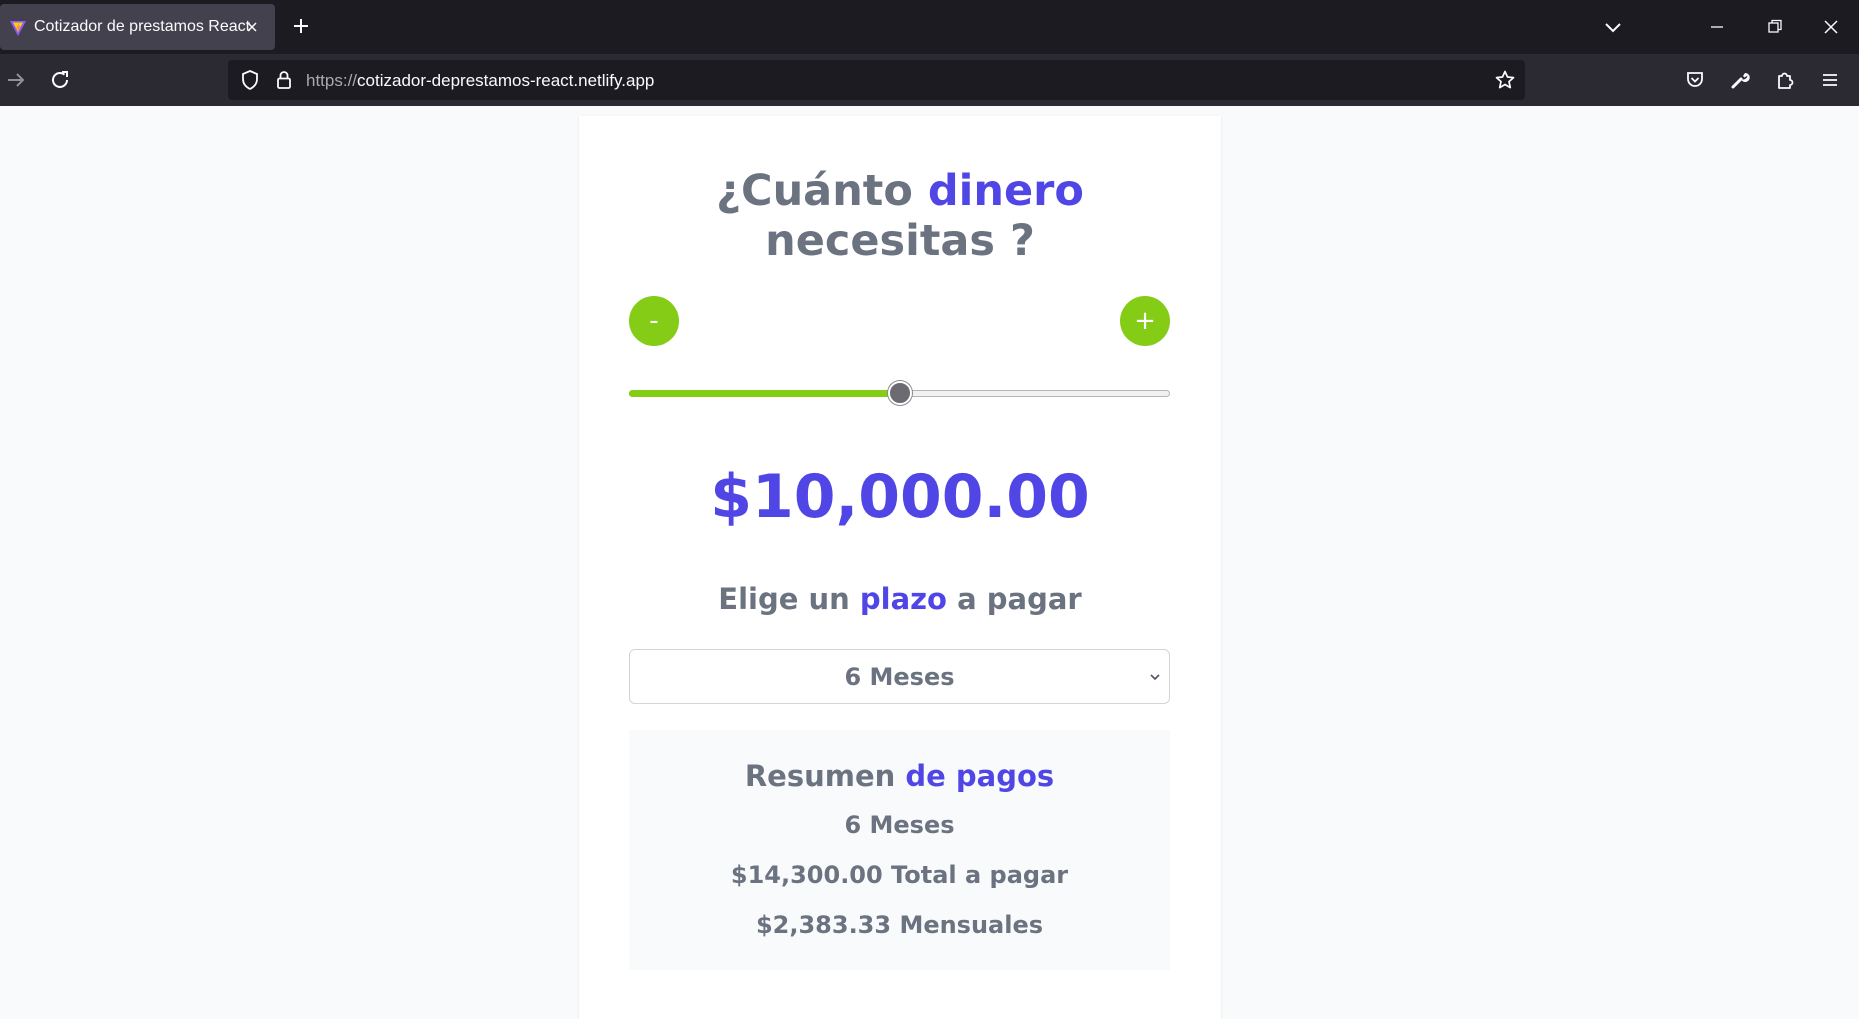 The image size is (1859, 1019). What do you see at coordinates (899, 875) in the screenshot?
I see `summary-total: $14,300.00 Total a pagar` at bounding box center [899, 875].